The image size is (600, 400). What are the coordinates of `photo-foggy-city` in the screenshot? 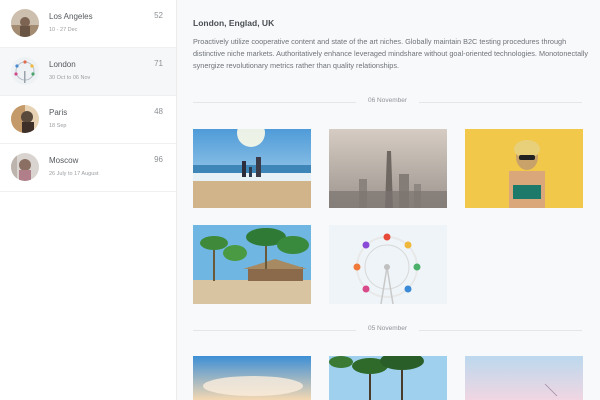 It's located at (388, 168).